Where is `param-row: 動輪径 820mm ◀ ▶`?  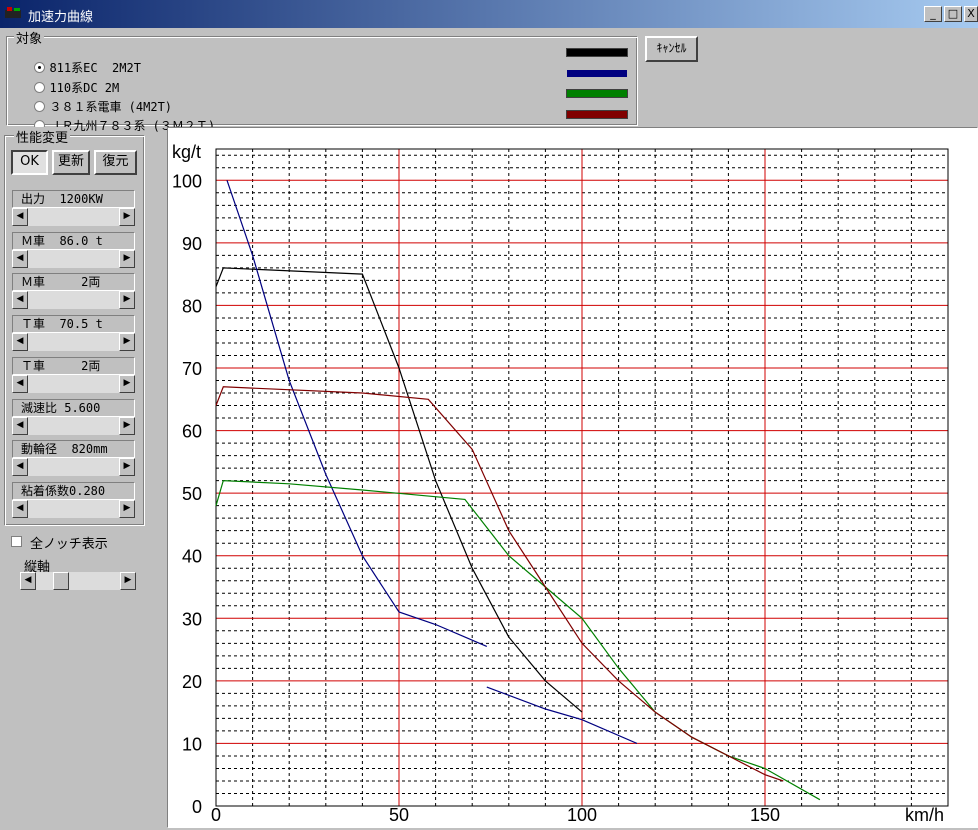
param-row: 動輪径 820mm ◀ ▶ is located at coordinates (73, 460).